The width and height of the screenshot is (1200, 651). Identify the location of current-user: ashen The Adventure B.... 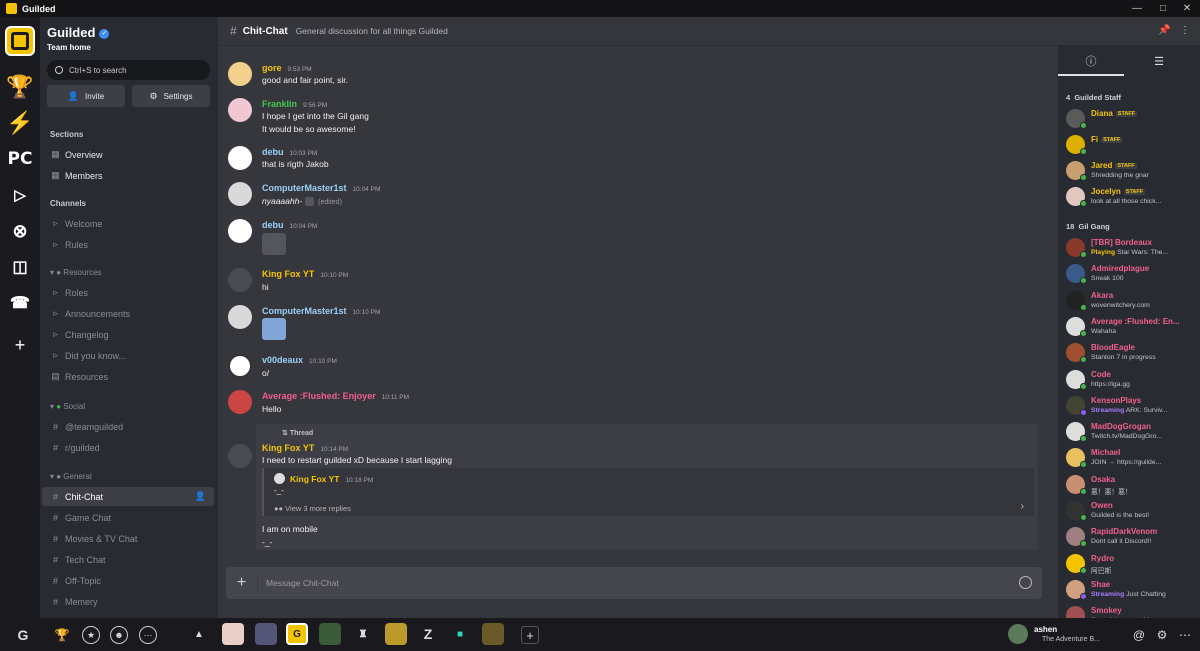
(1063, 636).